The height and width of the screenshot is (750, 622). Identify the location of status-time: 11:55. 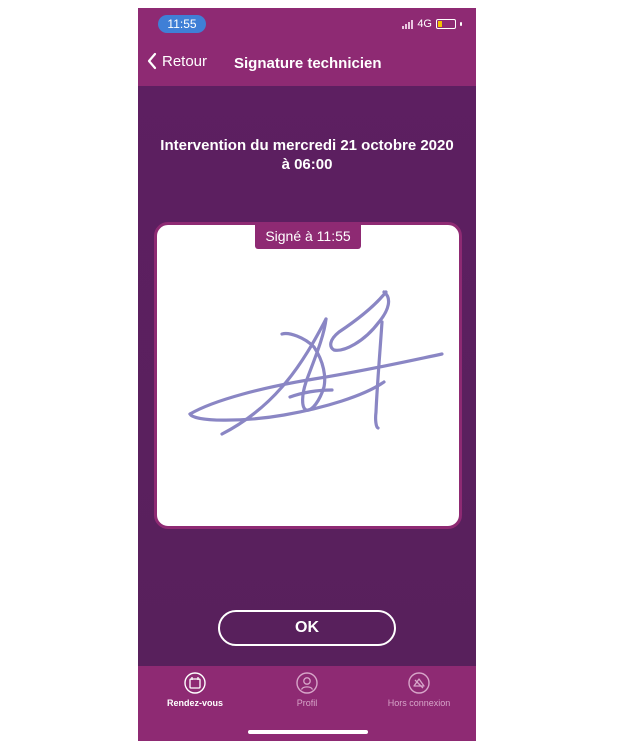
(182, 24).